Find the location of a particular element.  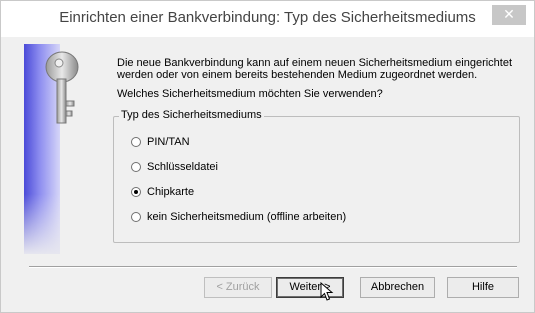

help-button: Hilfe is located at coordinates (483, 287).